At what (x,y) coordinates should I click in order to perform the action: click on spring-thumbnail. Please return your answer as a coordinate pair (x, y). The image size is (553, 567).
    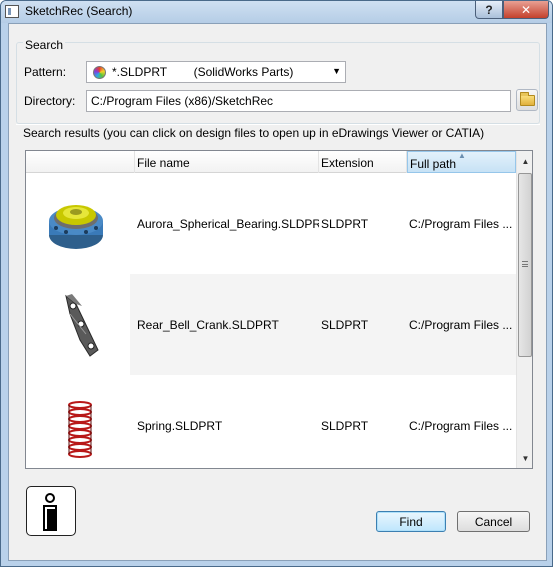
    Looking at the image, I should click on (78, 421).